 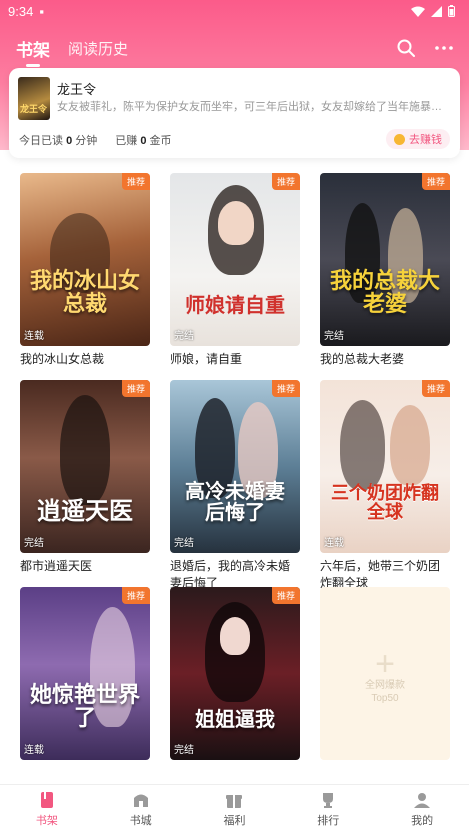 I want to click on add-book-card: + 全网爆款 Top50, so click(x=385, y=673).